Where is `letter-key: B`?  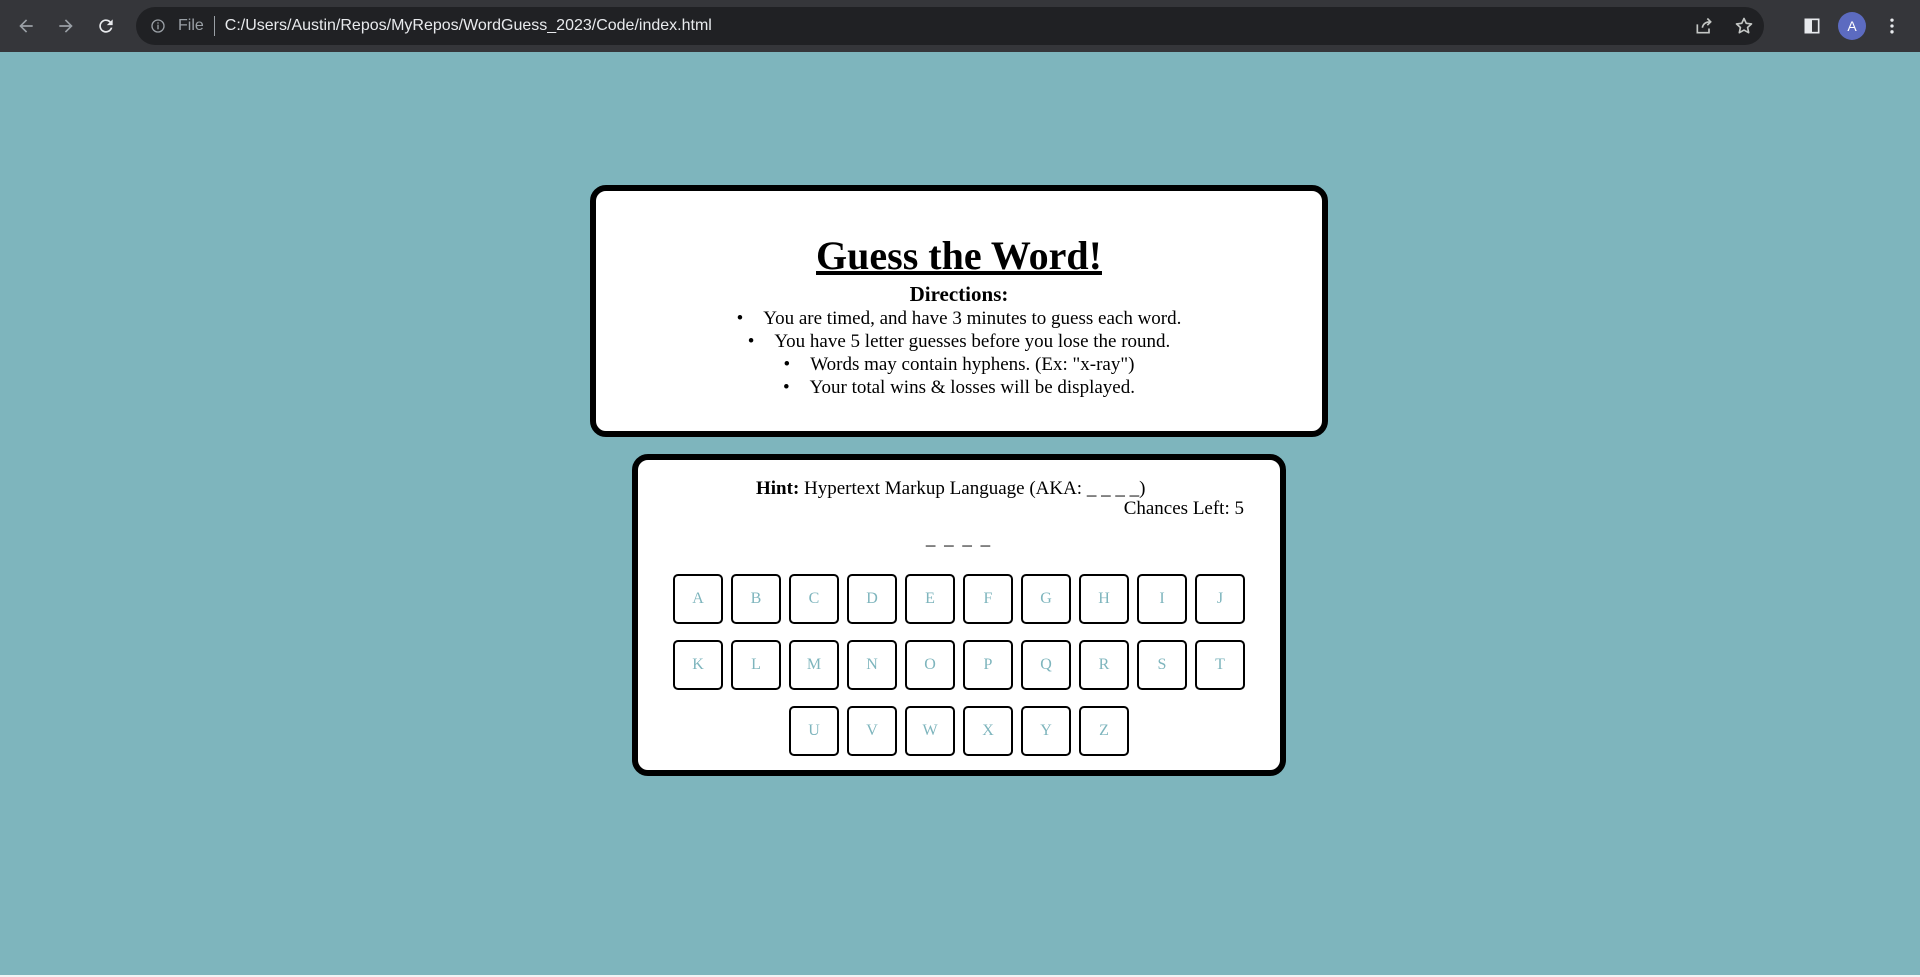 letter-key: B is located at coordinates (756, 599).